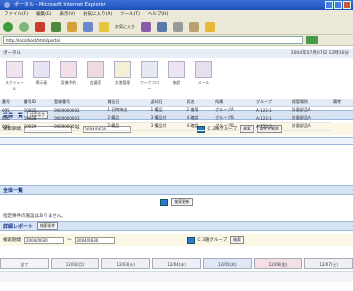 This screenshot has width=353, height=291. Describe the element at coordinates (182, 202) in the screenshot. I see `refresh-list-button: 検索更新` at that location.